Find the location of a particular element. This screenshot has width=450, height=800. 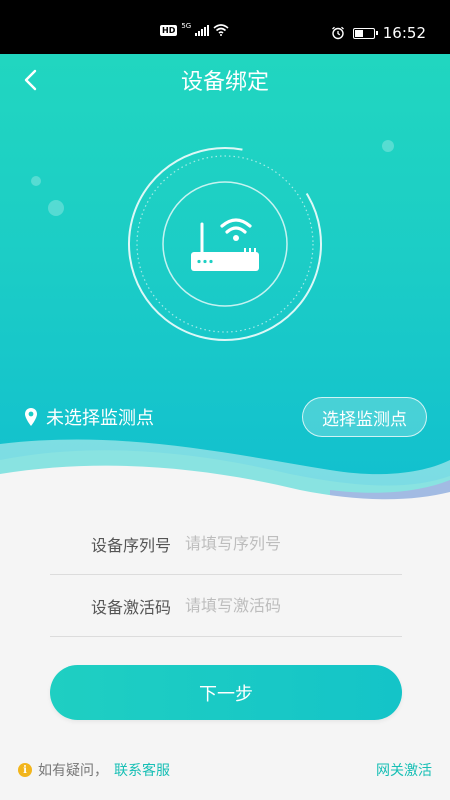

serial-number-row: 设备序列号 is located at coordinates (226, 544).